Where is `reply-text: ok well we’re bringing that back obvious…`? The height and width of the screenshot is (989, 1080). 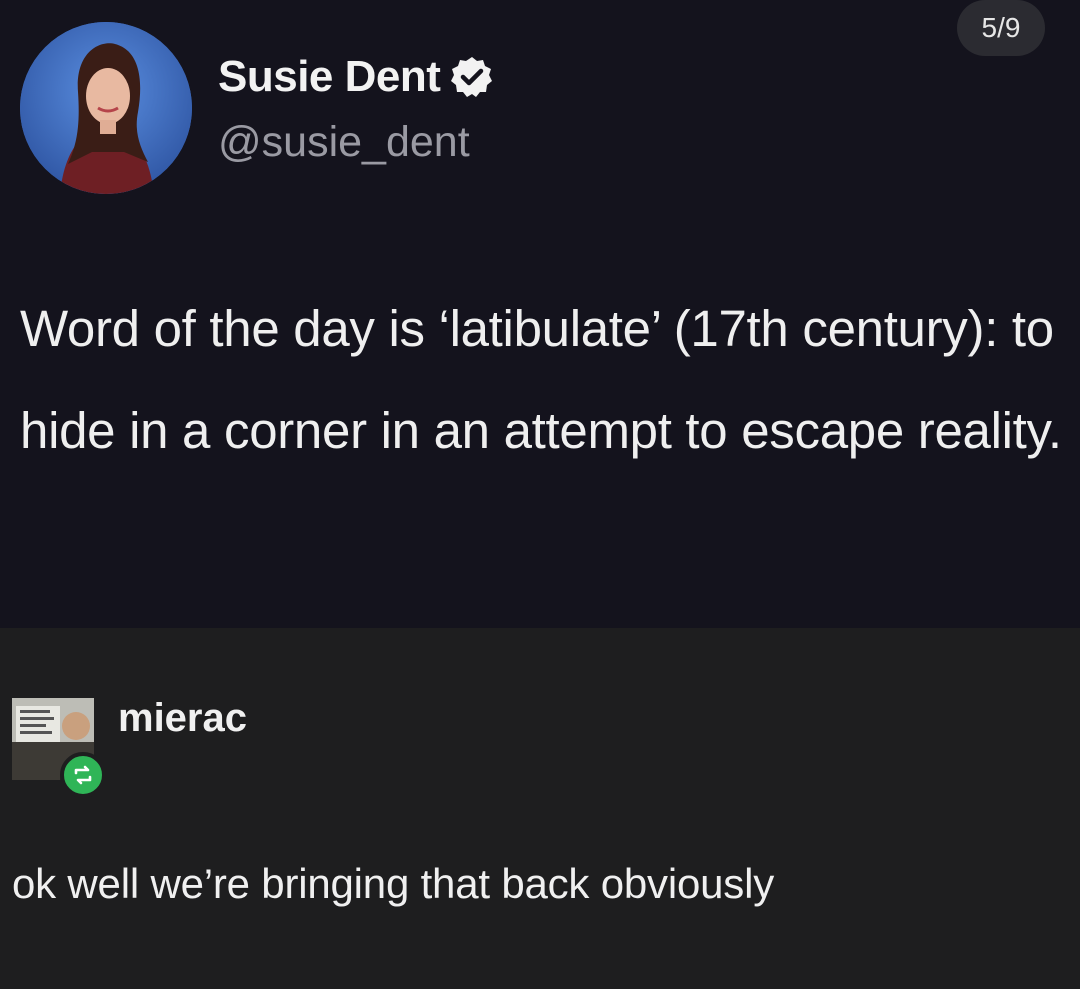 reply-text: ok well we’re bringing that back obvious… is located at coordinates (393, 883).